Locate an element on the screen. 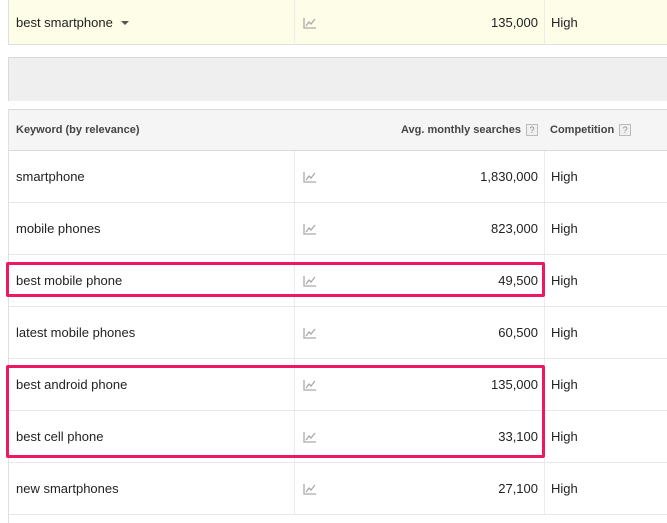  keyword-cell: smartphone is located at coordinates (151, 176).